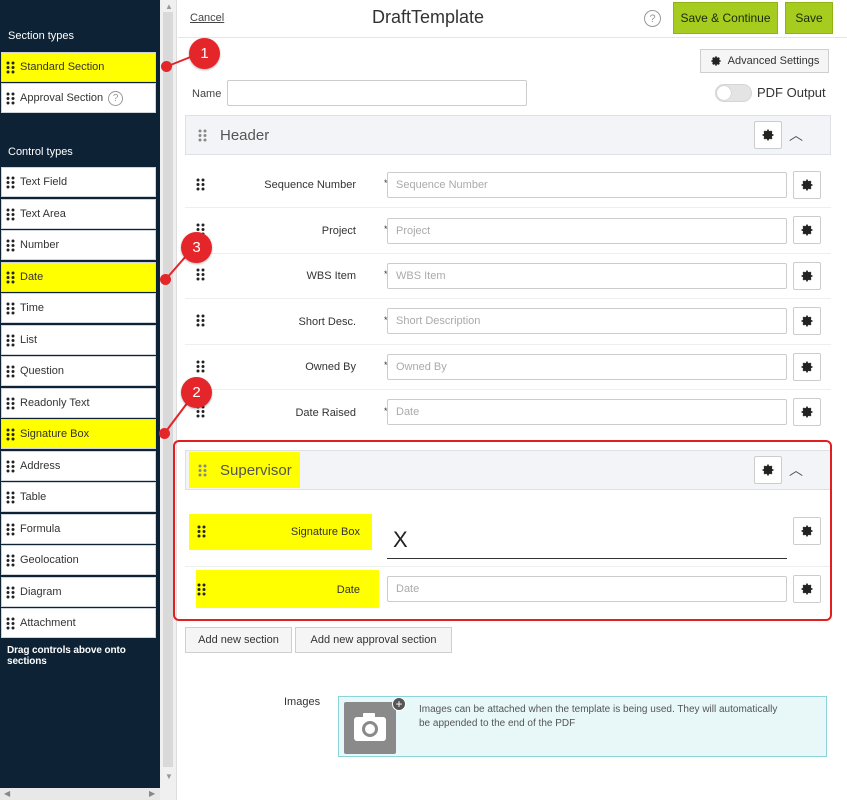 The image size is (847, 800). I want to click on sidebar-item-label: Geolocation, so click(49, 560).